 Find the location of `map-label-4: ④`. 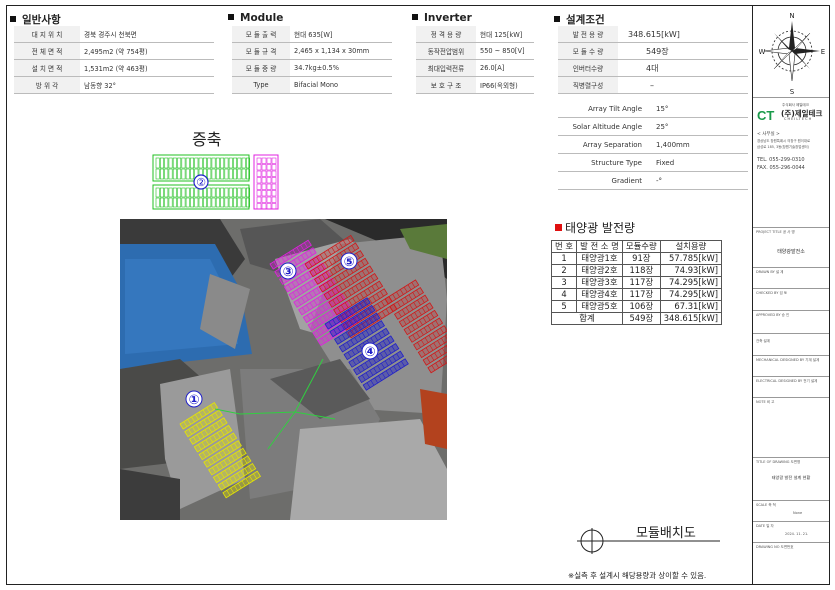

map-label-4: ④ is located at coordinates (369, 352).